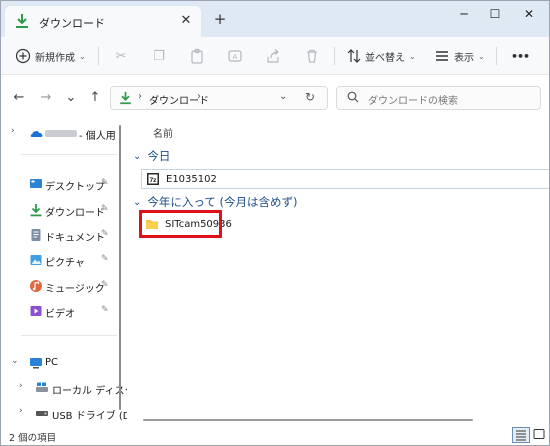  What do you see at coordinates (215, 202) in the screenshot?
I see `group-header-this-year: ⌄ 今年に入って (今月は含めず)` at bounding box center [215, 202].